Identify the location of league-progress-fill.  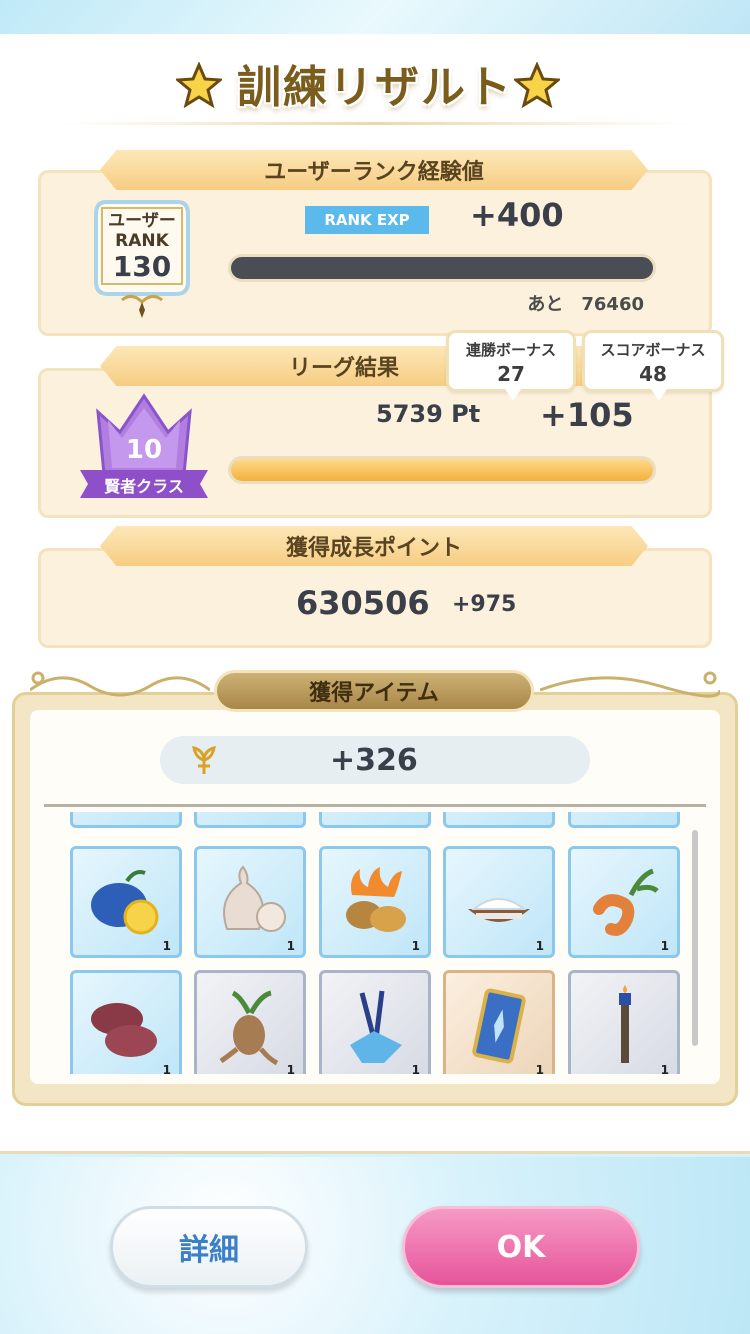
(442, 470).